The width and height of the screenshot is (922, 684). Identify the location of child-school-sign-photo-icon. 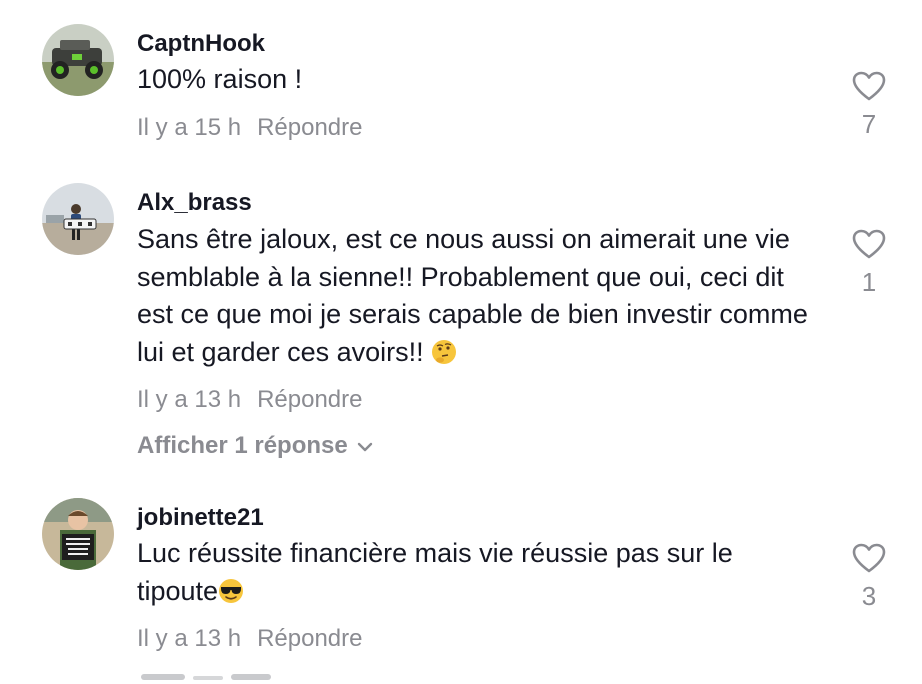
(78, 534).